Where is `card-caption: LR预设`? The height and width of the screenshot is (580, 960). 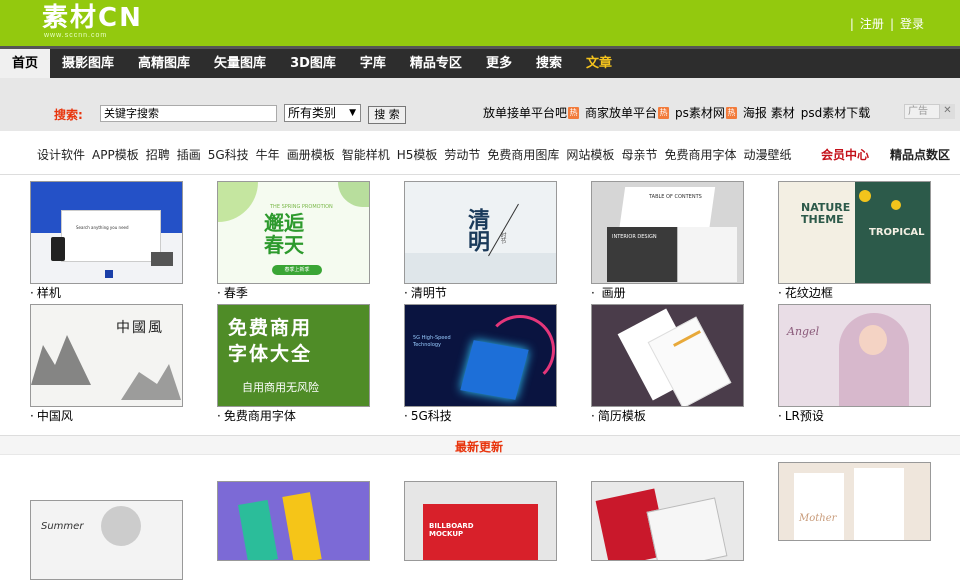
card-caption: LR预设 is located at coordinates (854, 416).